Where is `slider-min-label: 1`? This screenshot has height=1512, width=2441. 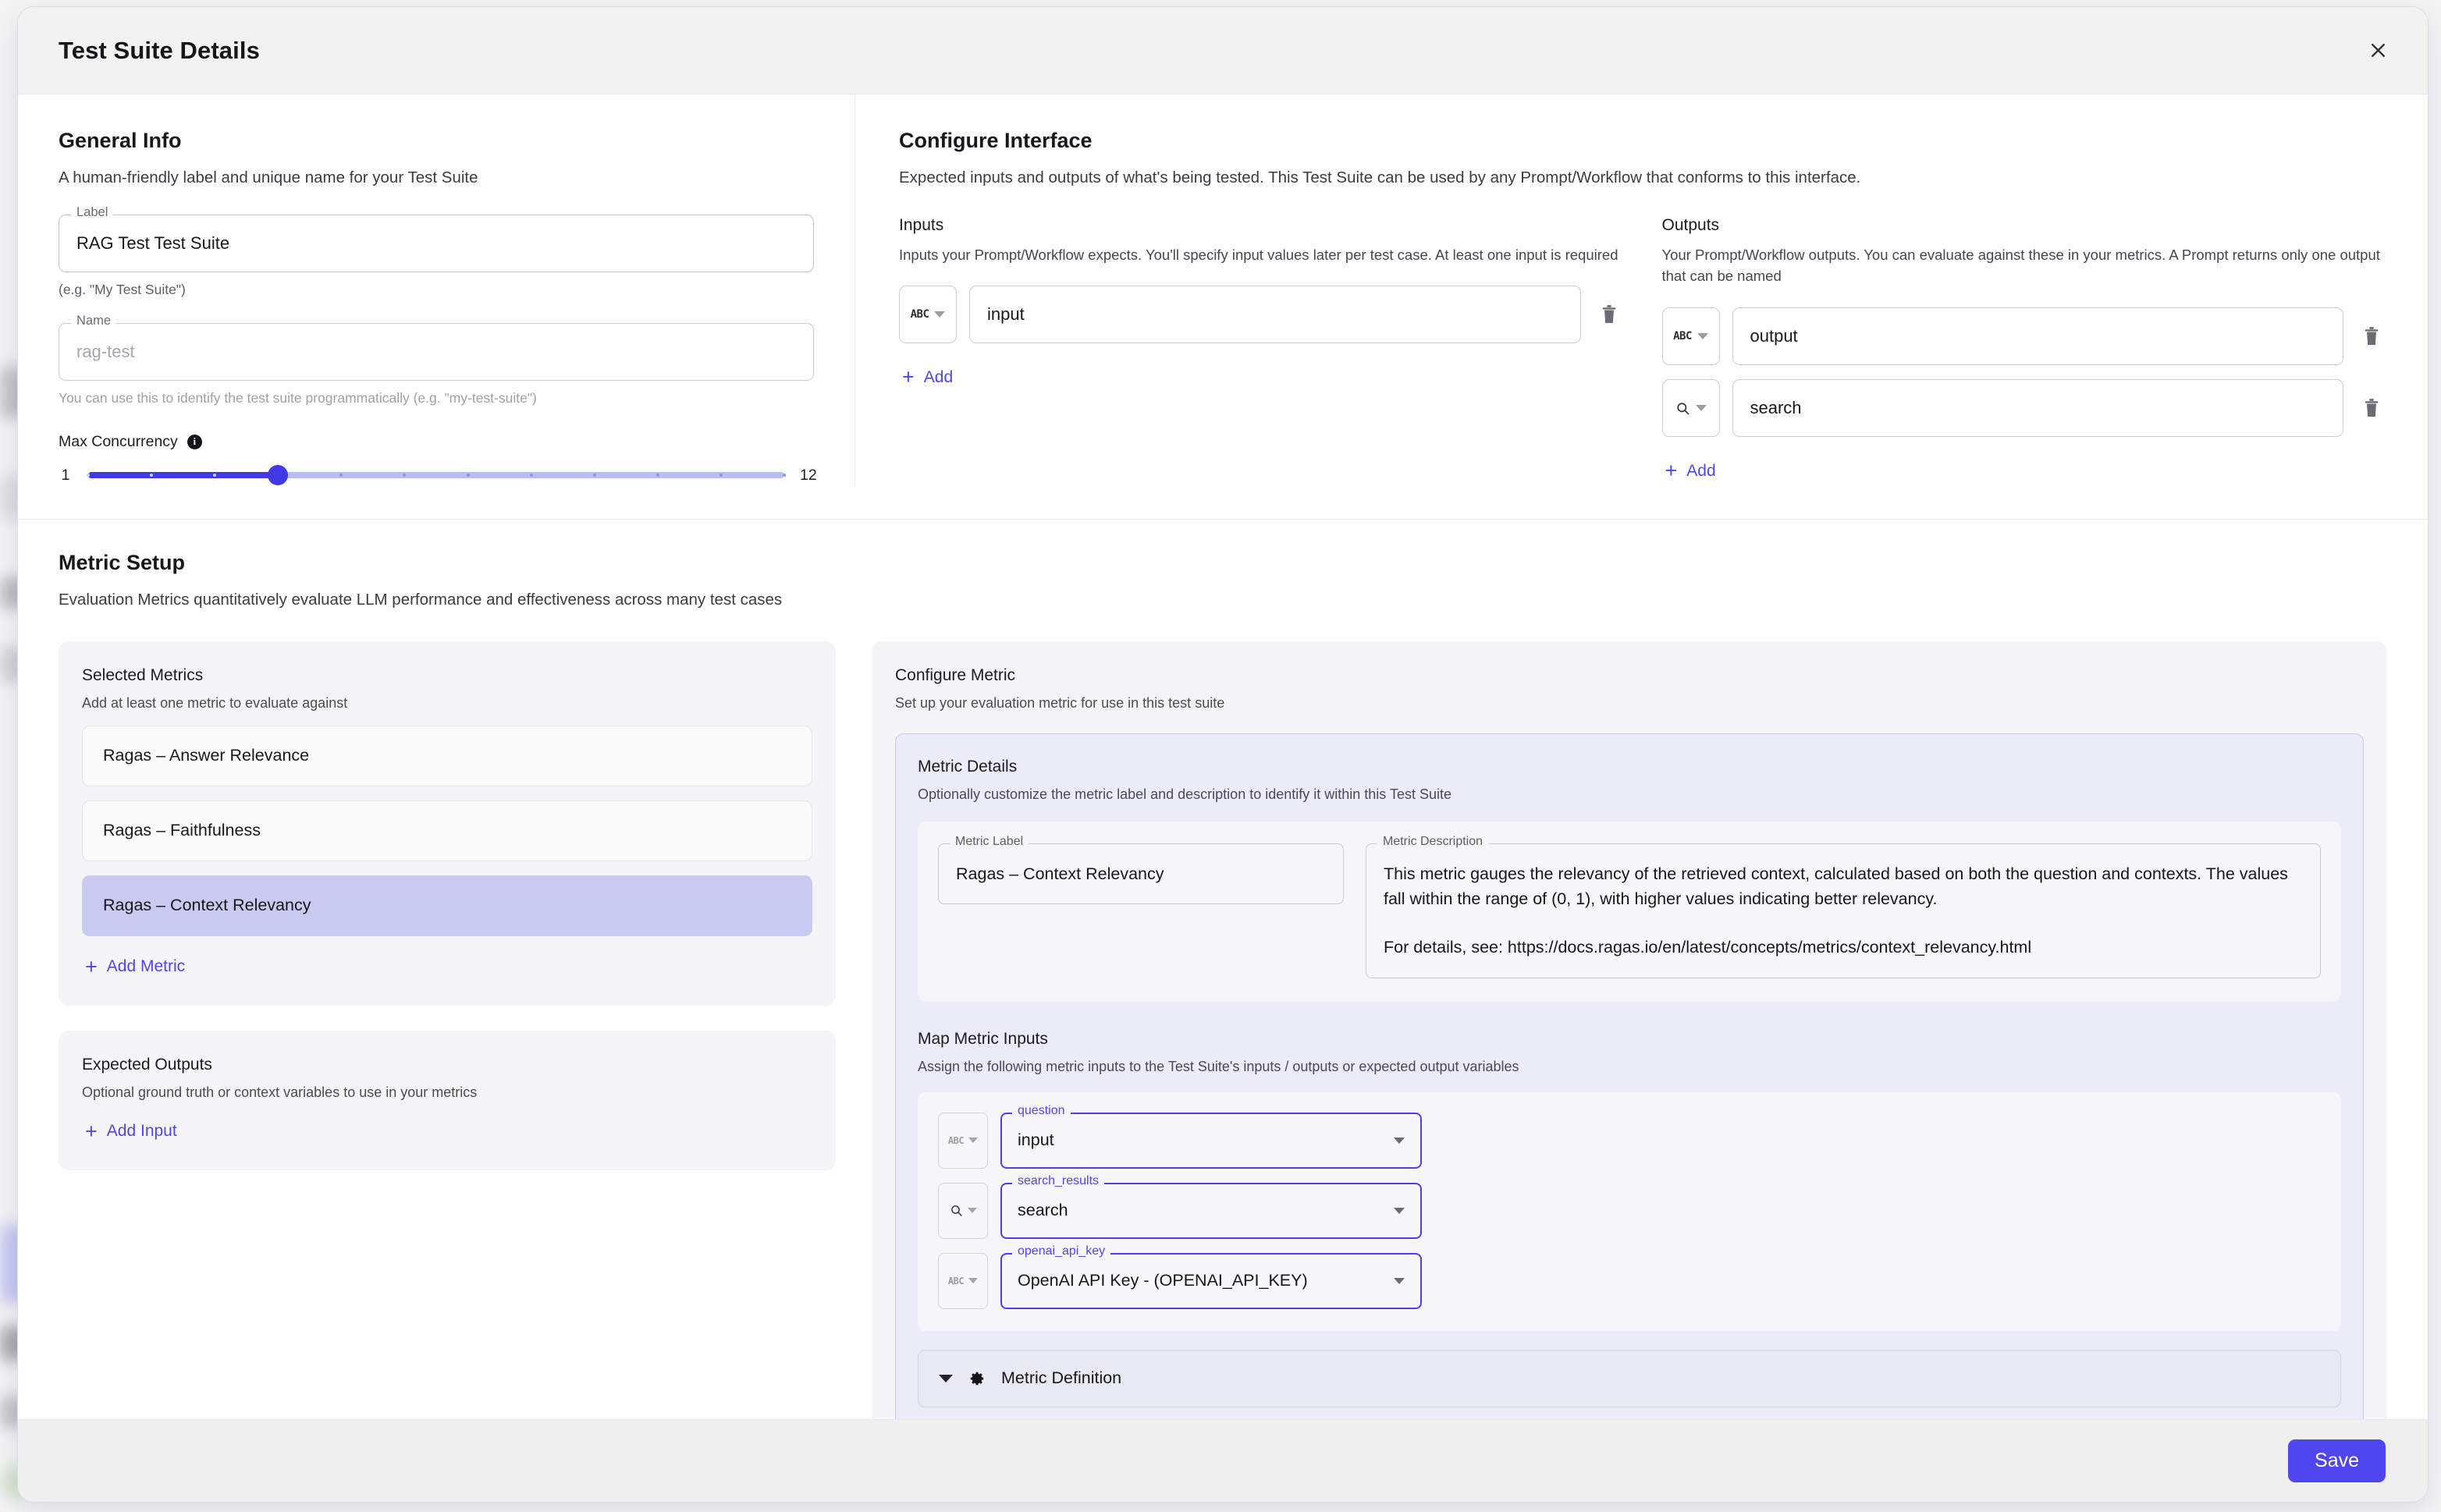 slider-min-label: 1 is located at coordinates (65, 475).